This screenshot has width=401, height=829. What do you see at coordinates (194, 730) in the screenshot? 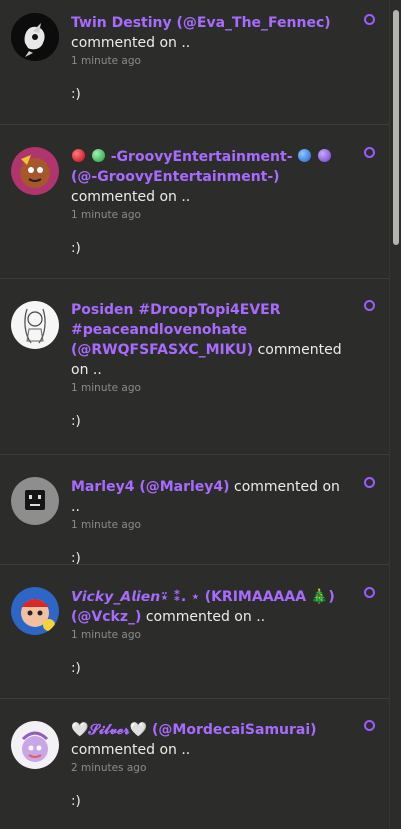
I see `username-link: 🤍𝓢𝓲𝓵𝓿𝓮𝓻🤍 (@MordecaiSamurai)` at bounding box center [194, 730].